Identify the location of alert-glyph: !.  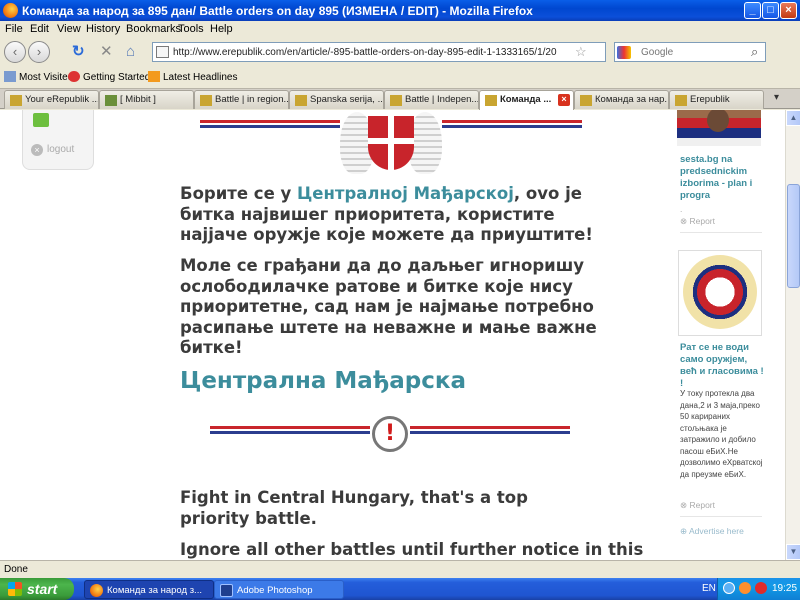
(390, 433).